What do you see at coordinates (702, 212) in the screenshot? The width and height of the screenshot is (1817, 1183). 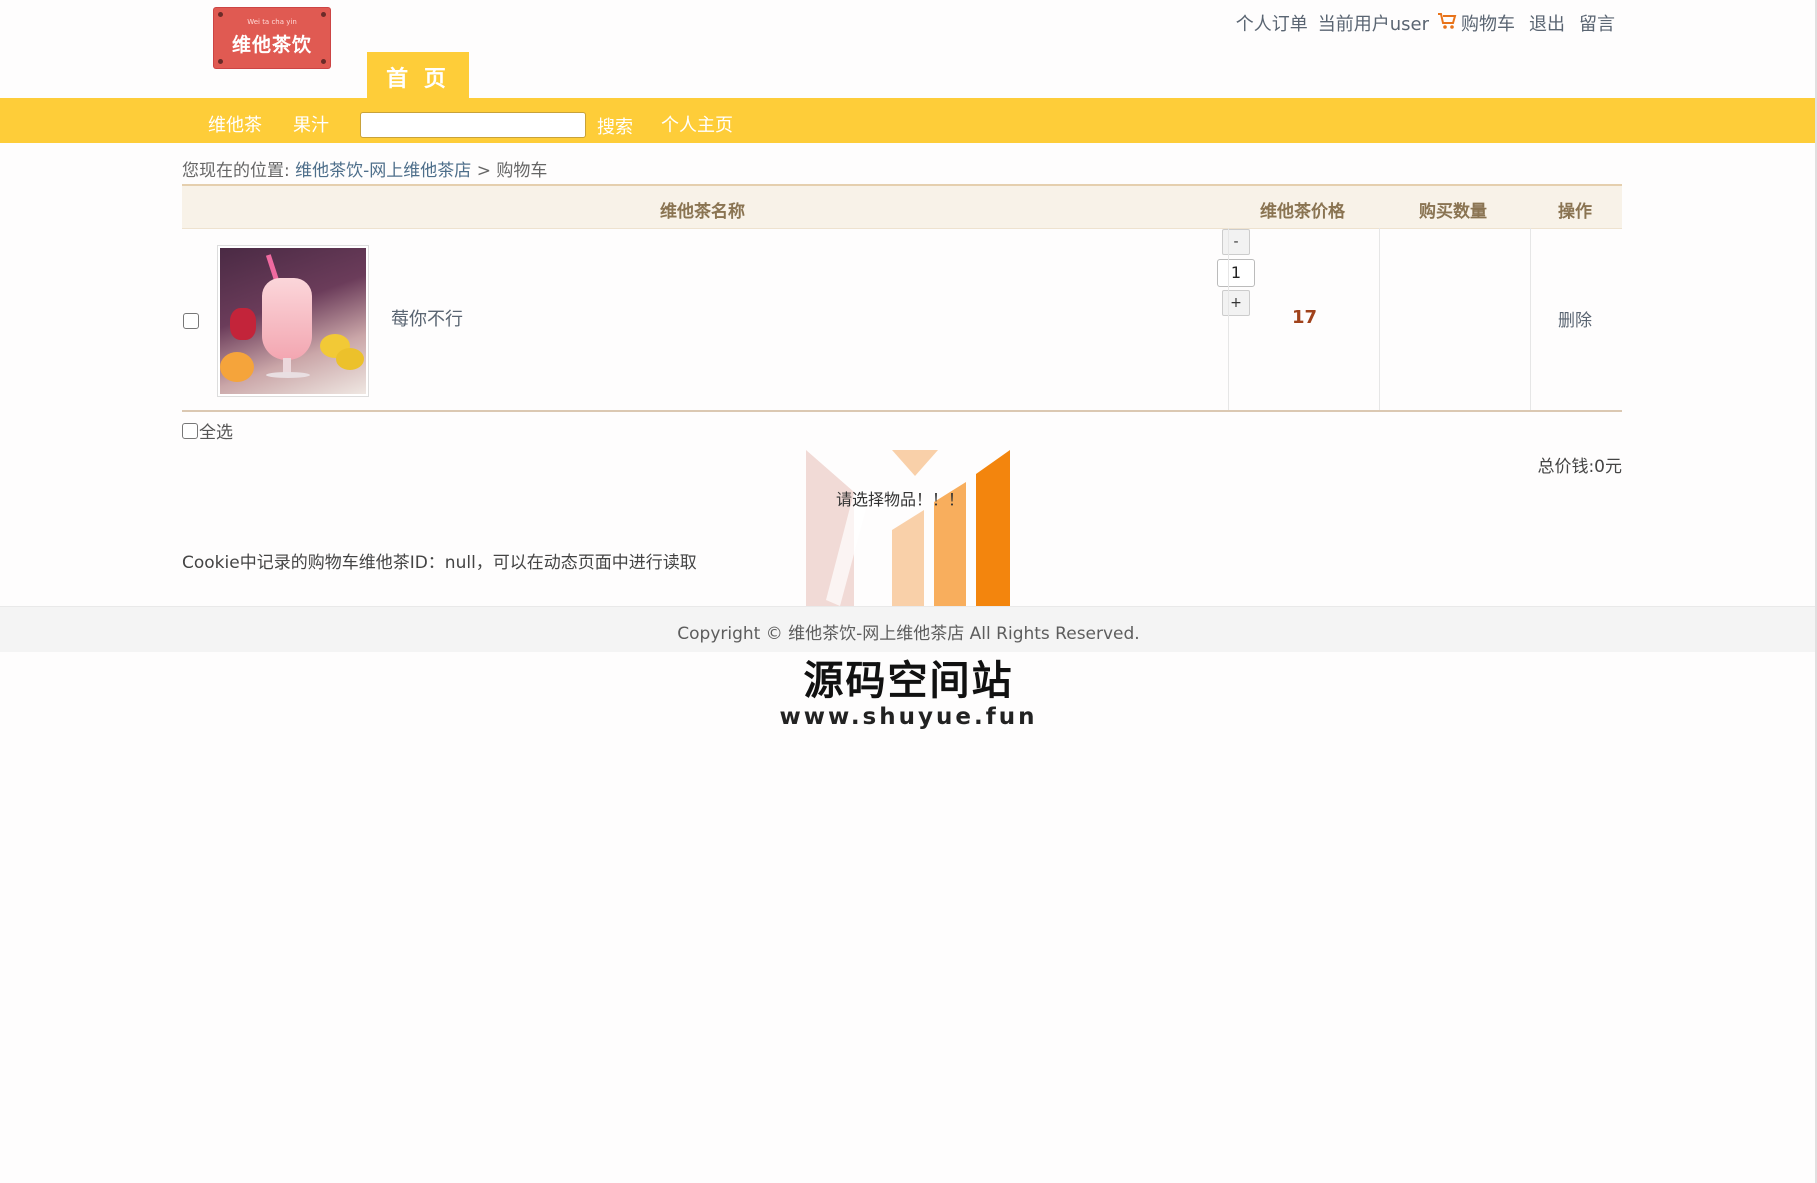 I see `column-name: 维他茶名称` at bounding box center [702, 212].